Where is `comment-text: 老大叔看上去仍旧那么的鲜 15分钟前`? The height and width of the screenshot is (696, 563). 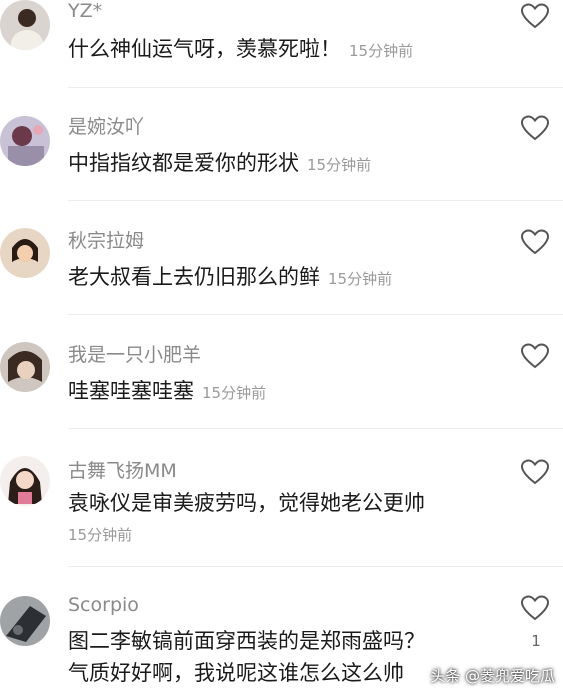
comment-text: 老大叔看上去仍旧那么的鲜 15分钟前 is located at coordinates (230, 278).